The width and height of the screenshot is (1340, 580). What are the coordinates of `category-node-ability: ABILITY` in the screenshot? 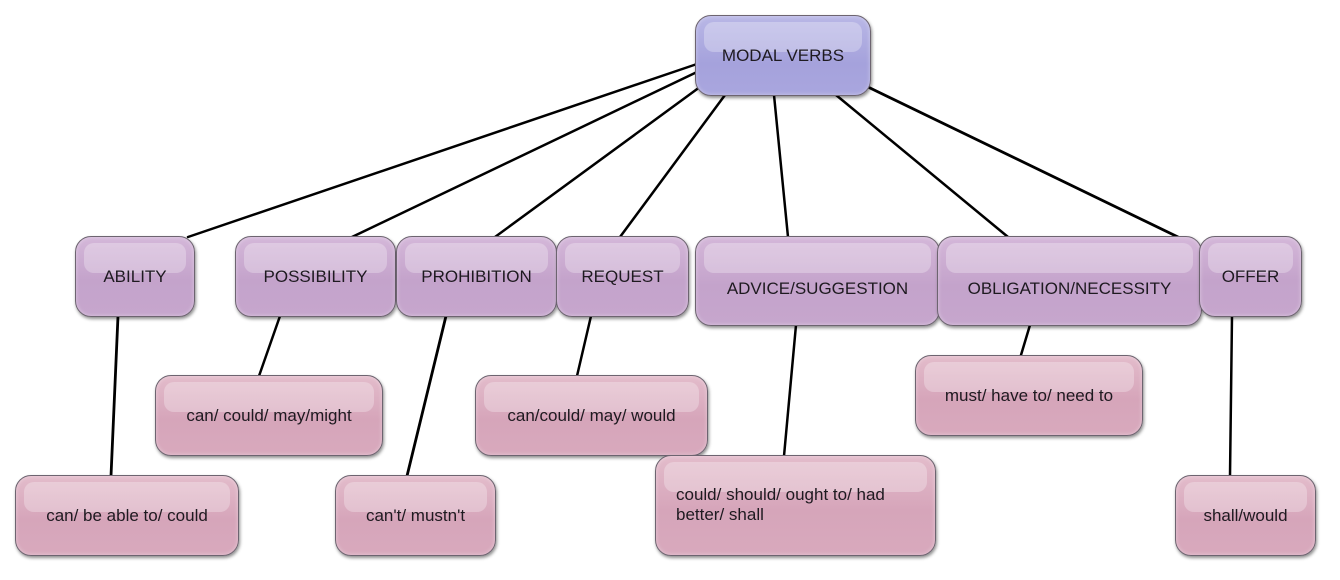 It's located at (135, 276).